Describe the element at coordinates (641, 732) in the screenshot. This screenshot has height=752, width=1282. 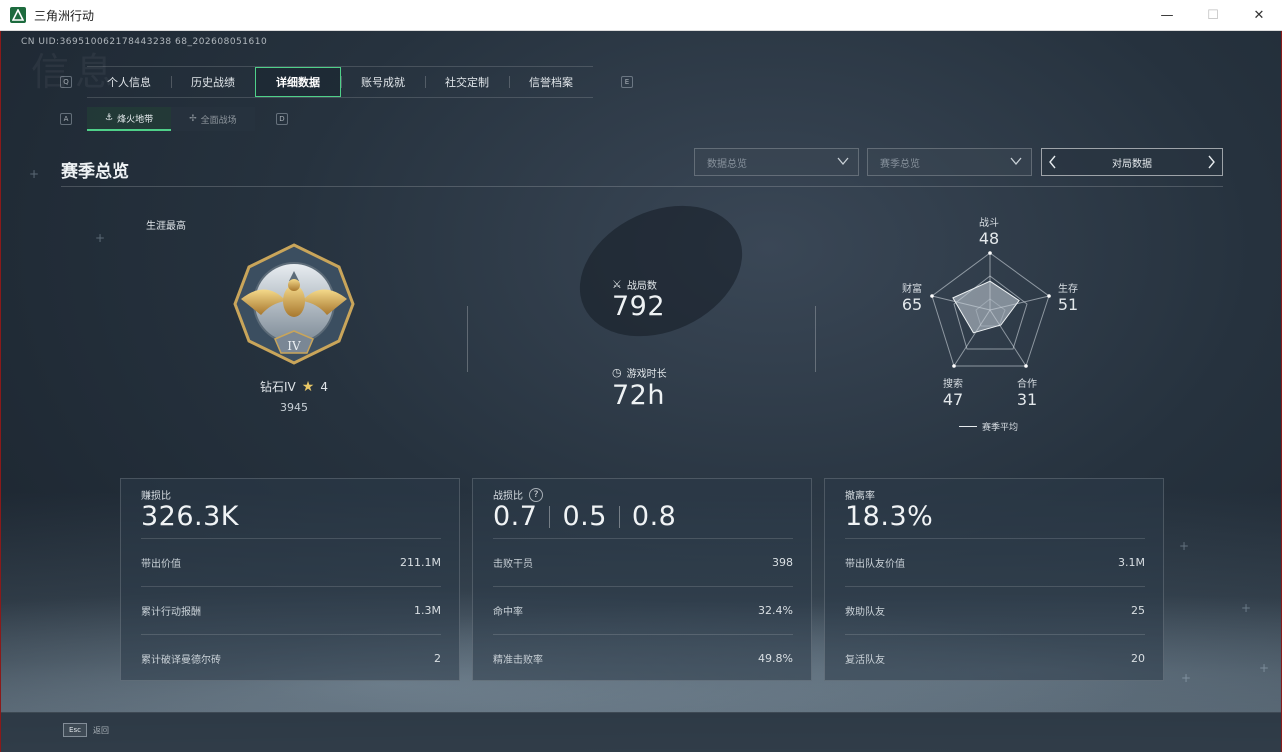
I see `bottom-bar` at that location.